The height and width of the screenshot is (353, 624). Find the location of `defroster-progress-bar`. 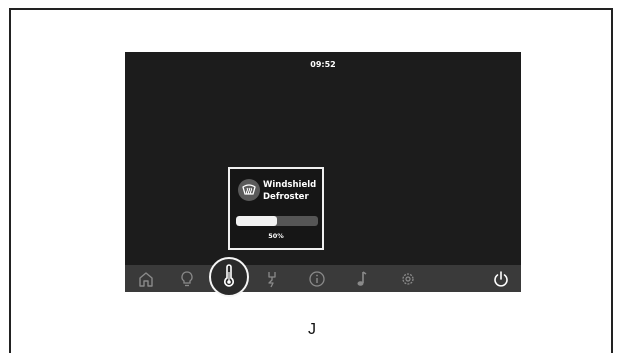

defroster-progress-bar is located at coordinates (277, 221).